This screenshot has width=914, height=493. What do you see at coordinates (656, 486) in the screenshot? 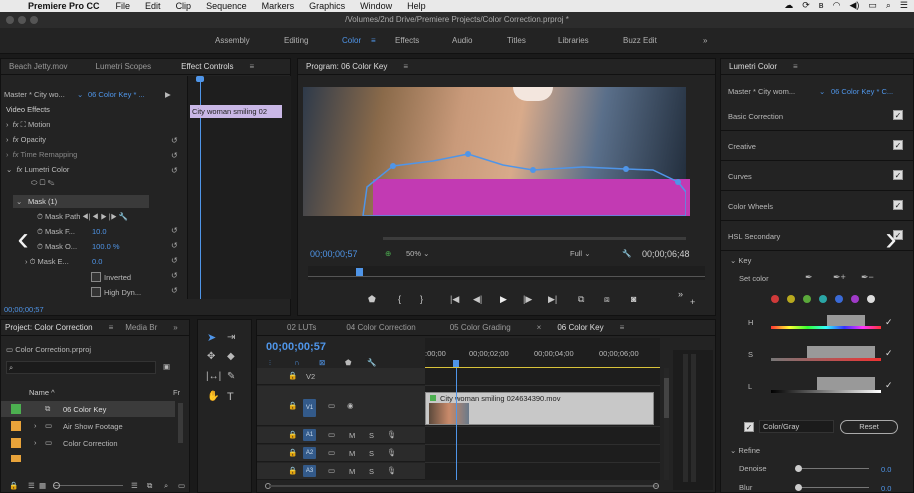
I see `scroll-handle-right` at bounding box center [656, 486].